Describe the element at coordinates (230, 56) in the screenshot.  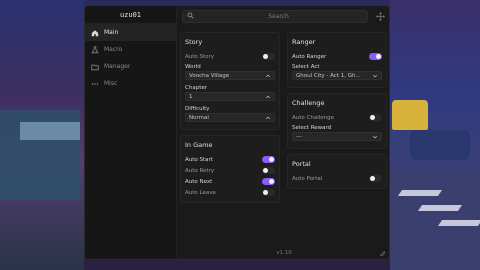
I see `auto-story-row: Auto Story` at that location.